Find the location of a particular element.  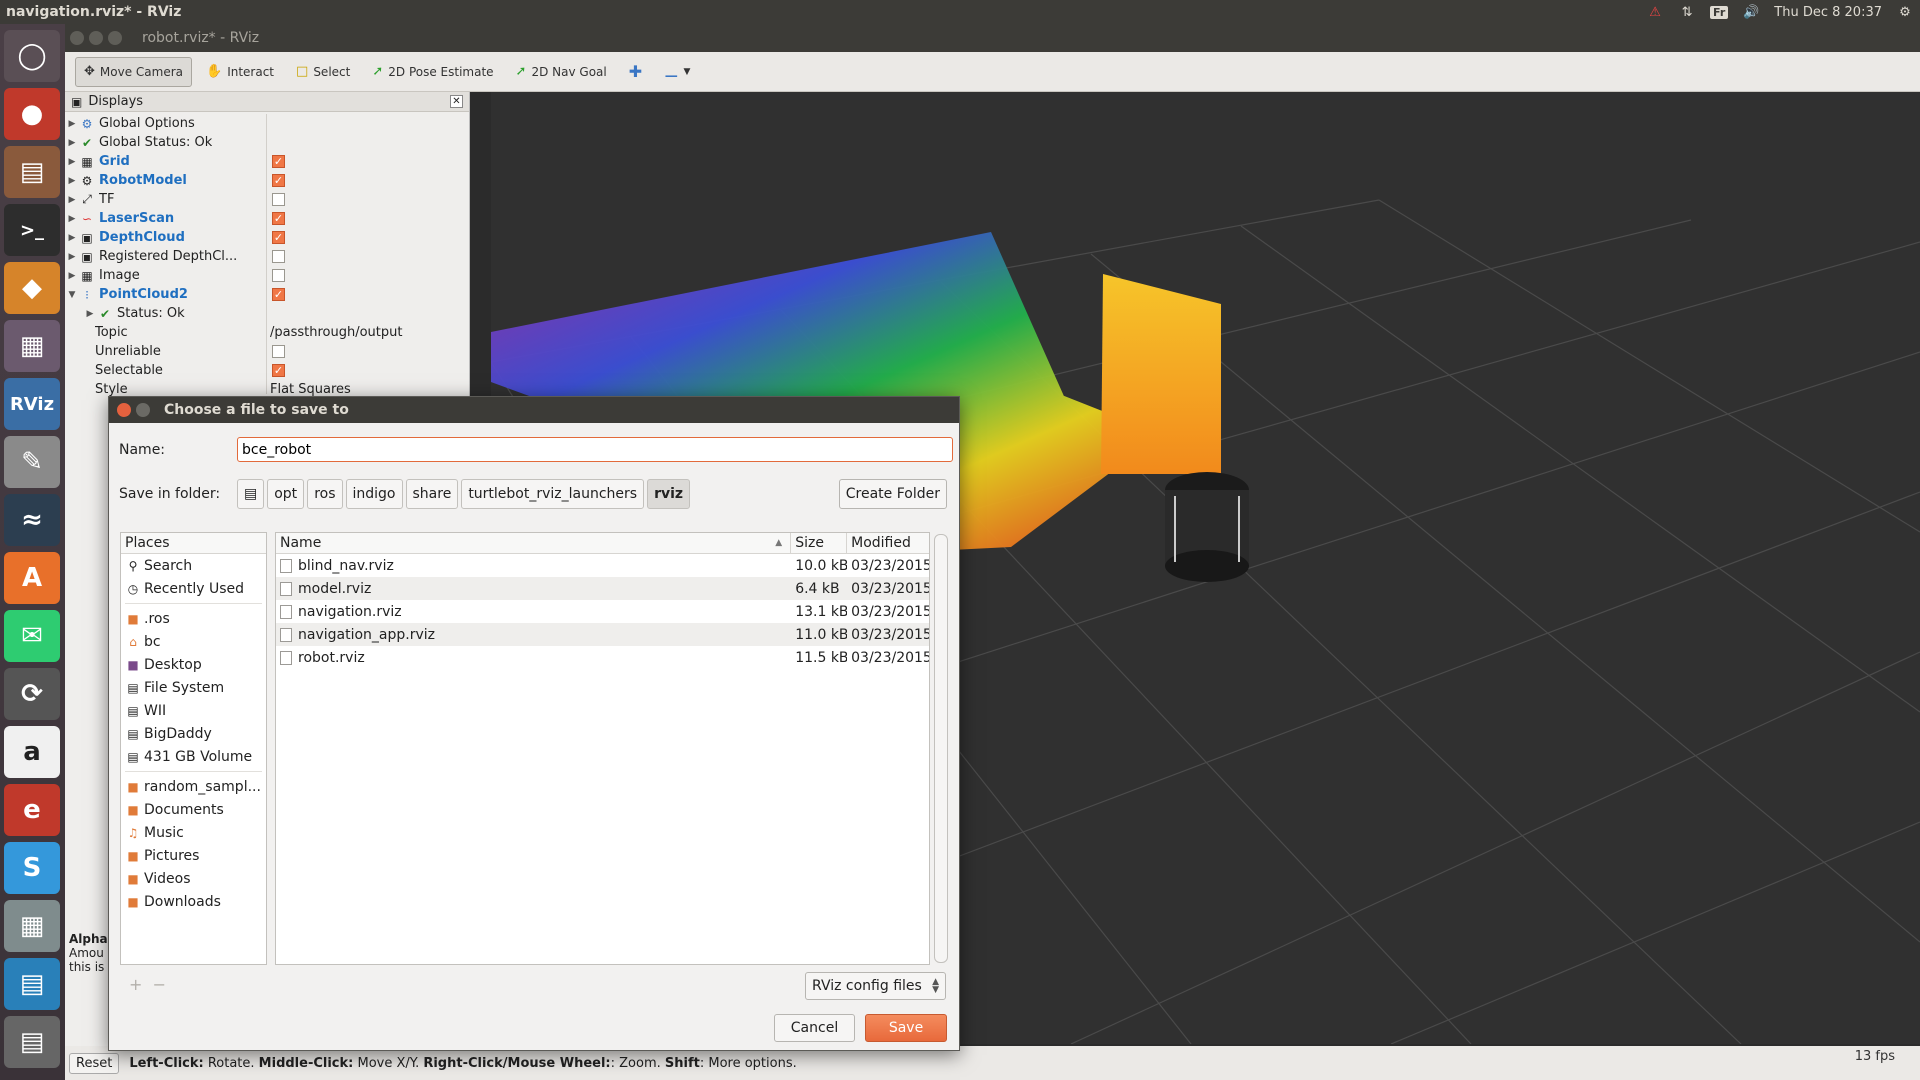

place-recently-used: ◷ Recently Used is located at coordinates (193, 588).